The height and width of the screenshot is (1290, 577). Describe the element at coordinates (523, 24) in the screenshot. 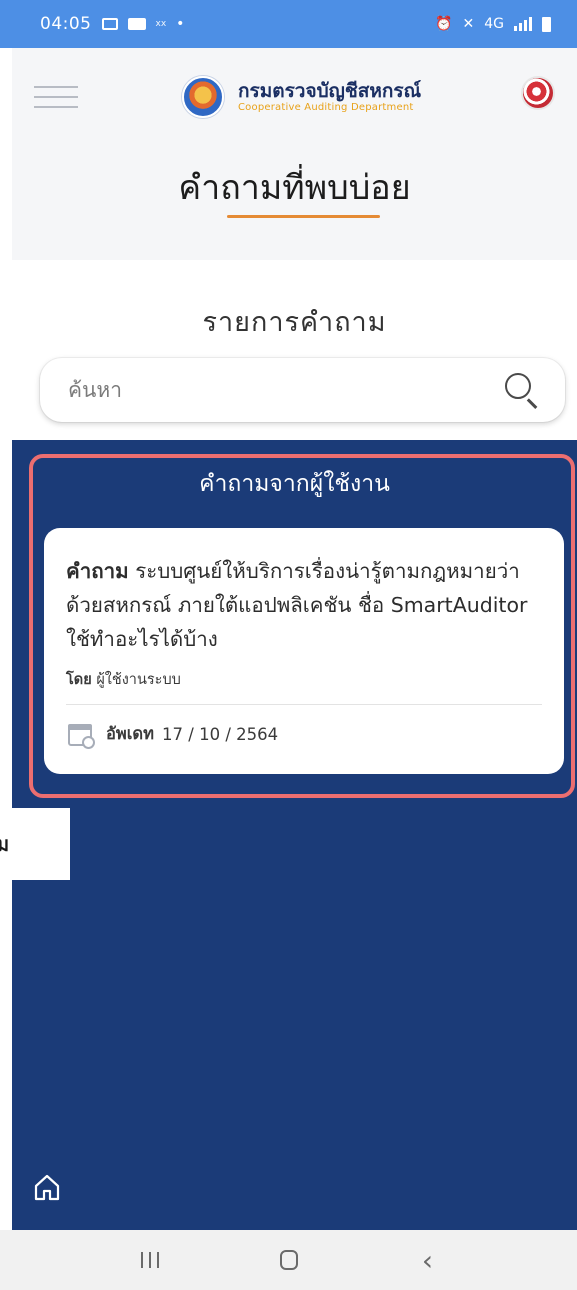

I see `signal-icon` at that location.